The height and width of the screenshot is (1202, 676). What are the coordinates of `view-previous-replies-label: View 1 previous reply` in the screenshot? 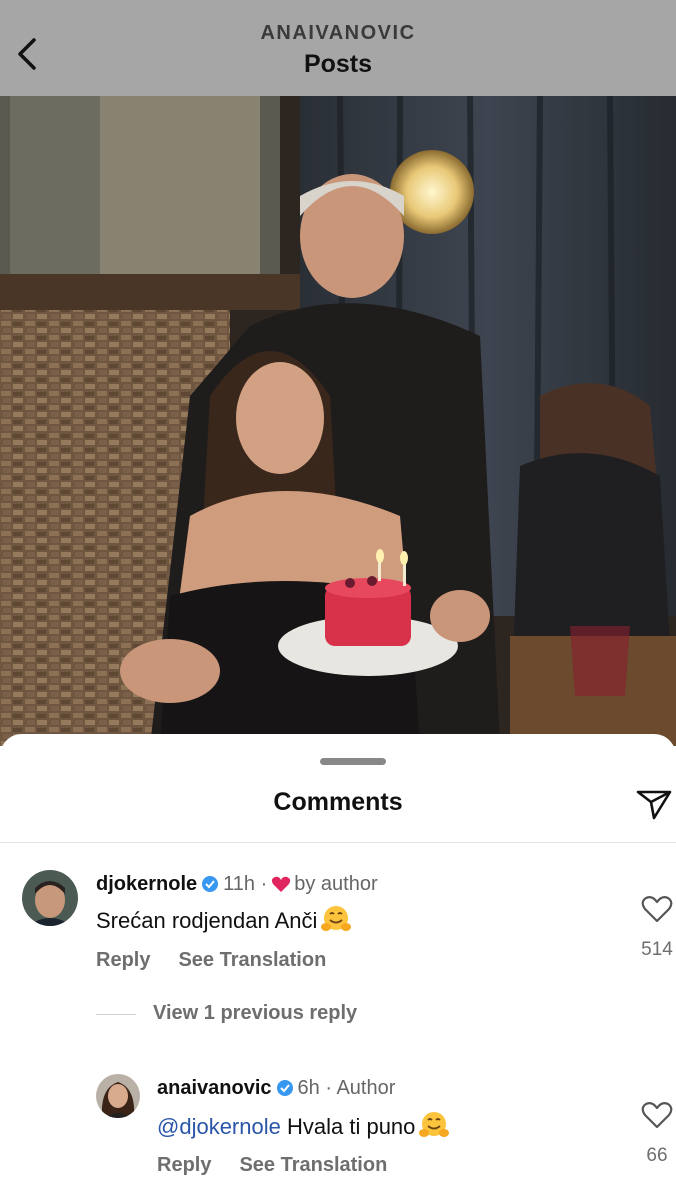 It's located at (255, 1013).